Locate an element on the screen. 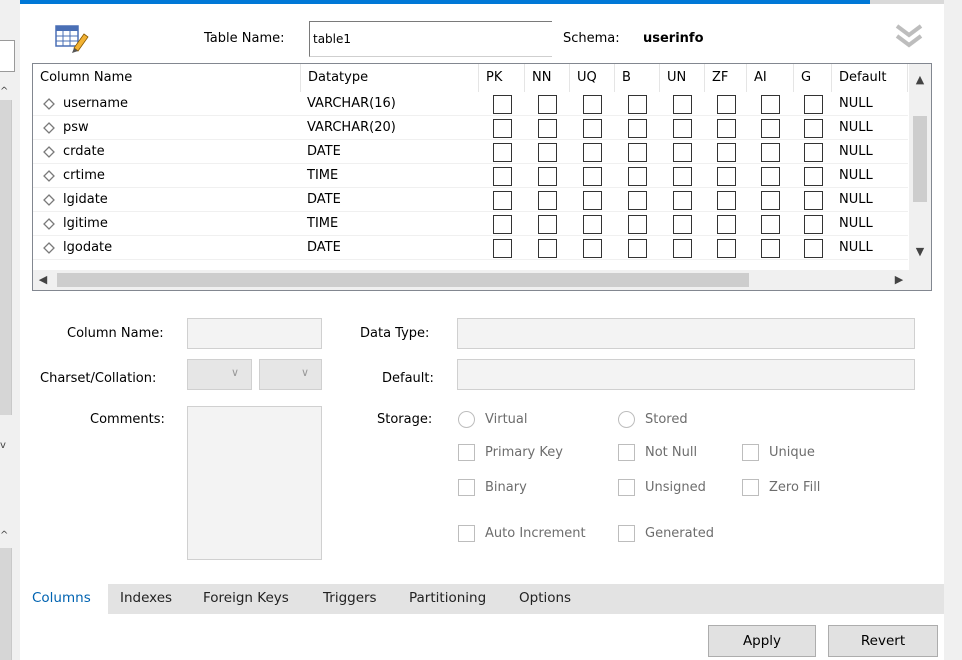 This screenshot has height=660, width=962. header-uq: UQ is located at coordinates (592, 78).